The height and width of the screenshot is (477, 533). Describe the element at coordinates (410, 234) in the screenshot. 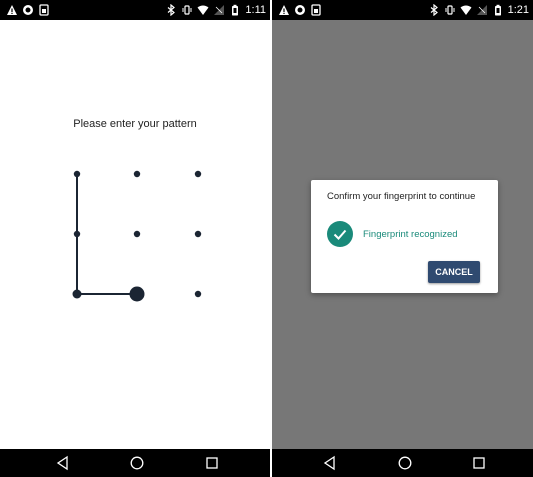

I see `fingerprint-status: Fingerprint recognized` at that location.